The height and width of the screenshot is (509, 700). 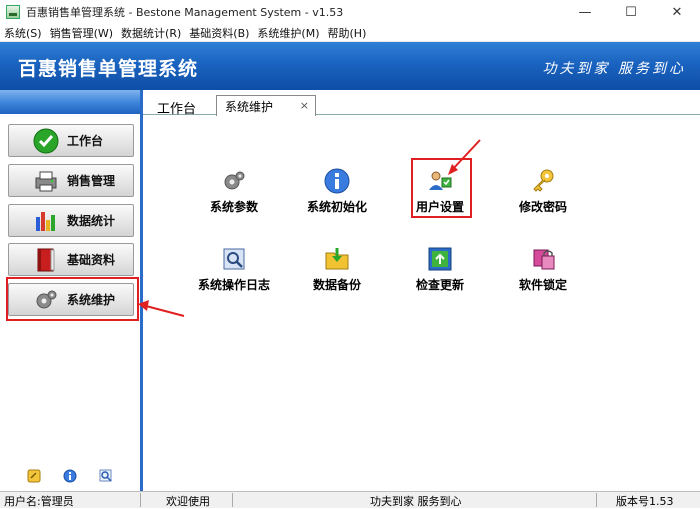 I want to click on tool-label: 系统初始化, so click(x=336, y=207).